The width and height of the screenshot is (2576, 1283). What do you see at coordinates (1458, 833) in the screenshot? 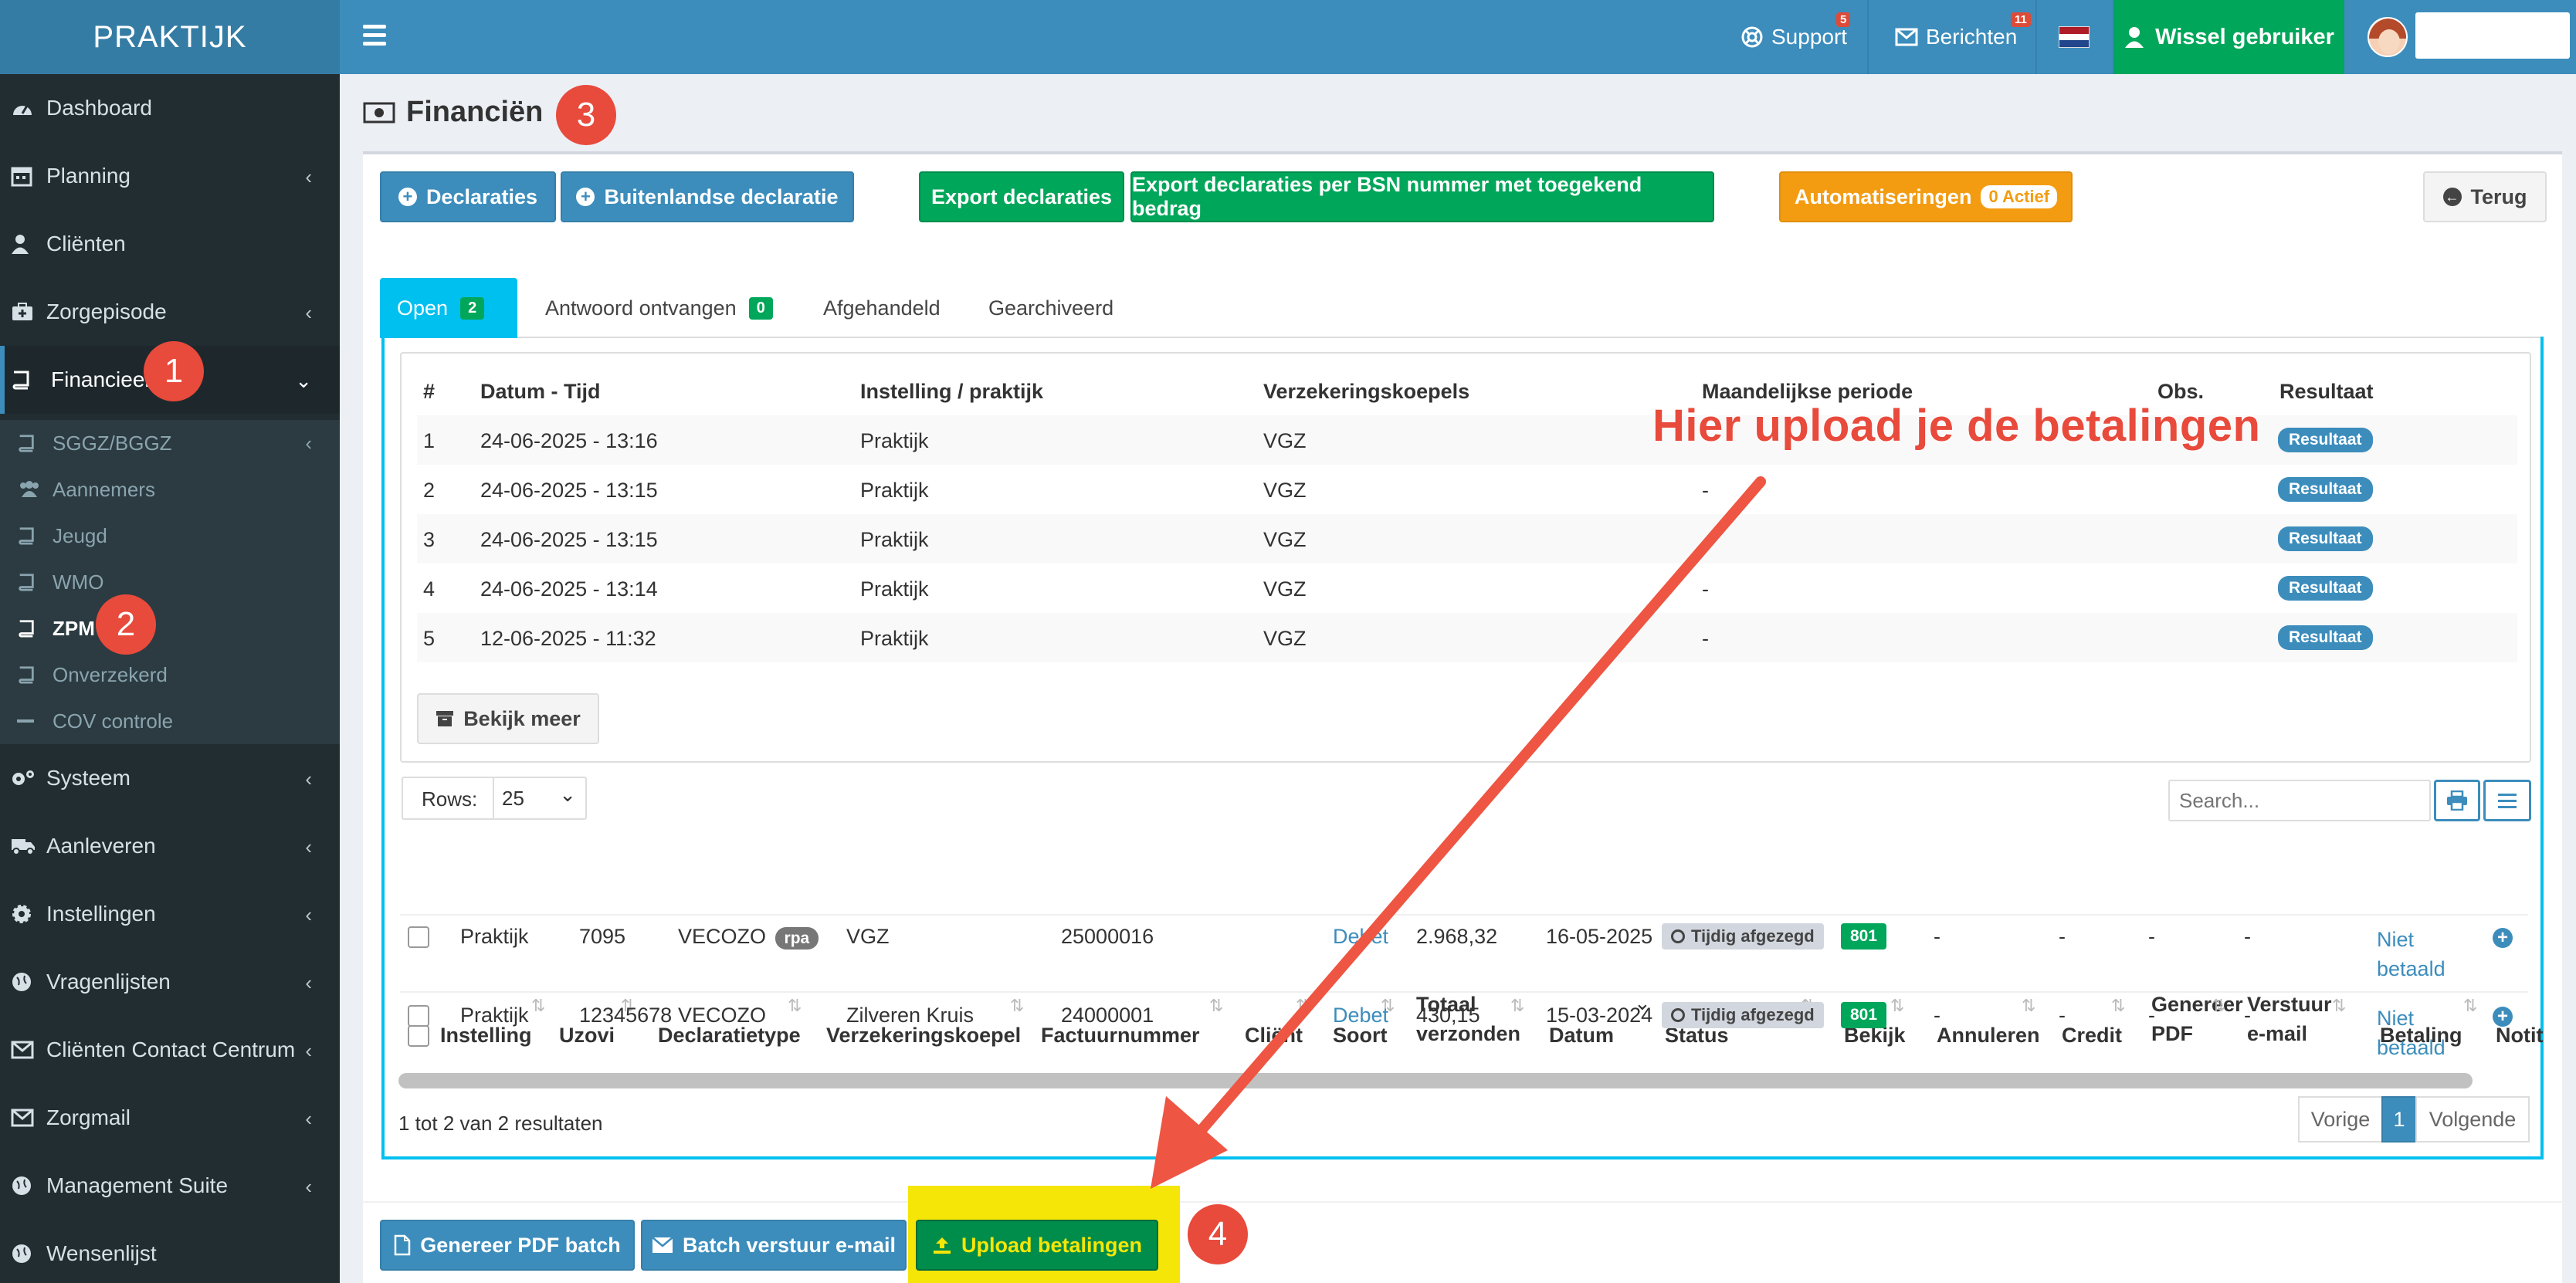
I see `annotation-arrow` at bounding box center [1458, 833].